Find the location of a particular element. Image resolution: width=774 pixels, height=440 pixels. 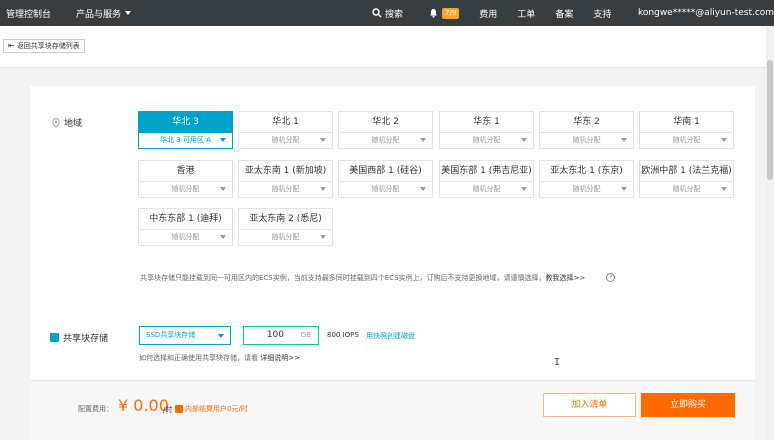

region-name: 亚太东南 1 (新加坡) is located at coordinates (285, 171).